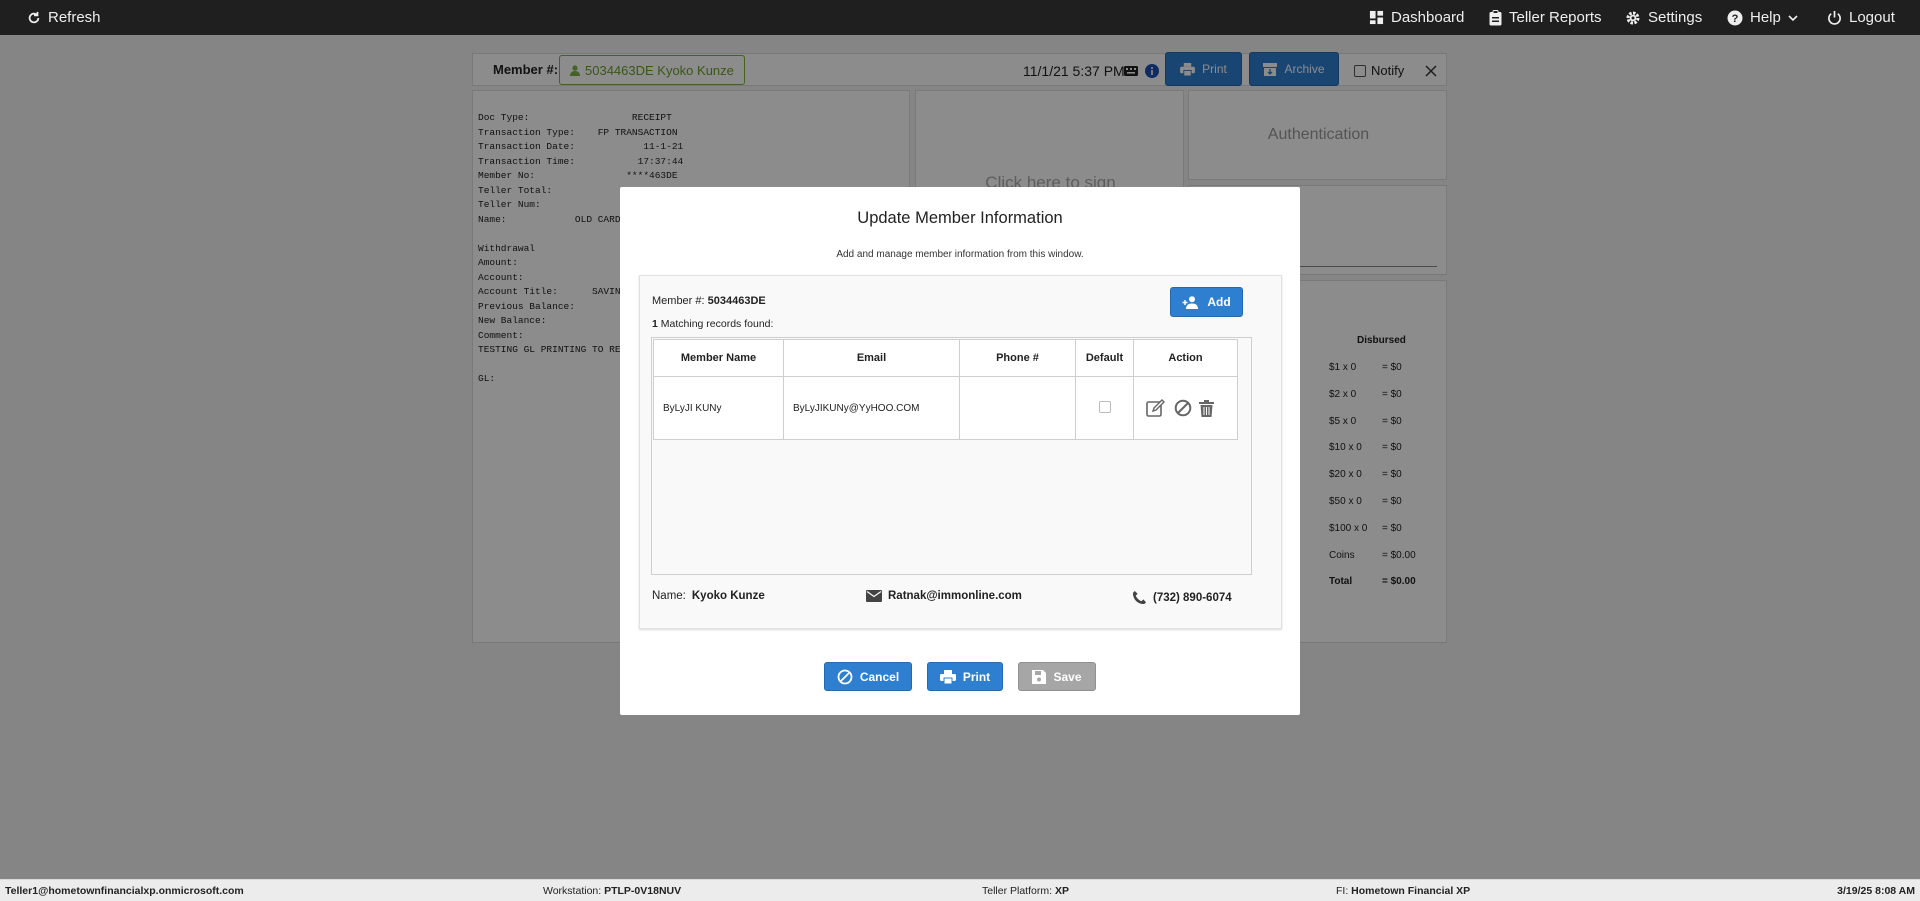  I want to click on modal-member-value: 5034463DE, so click(736, 301).